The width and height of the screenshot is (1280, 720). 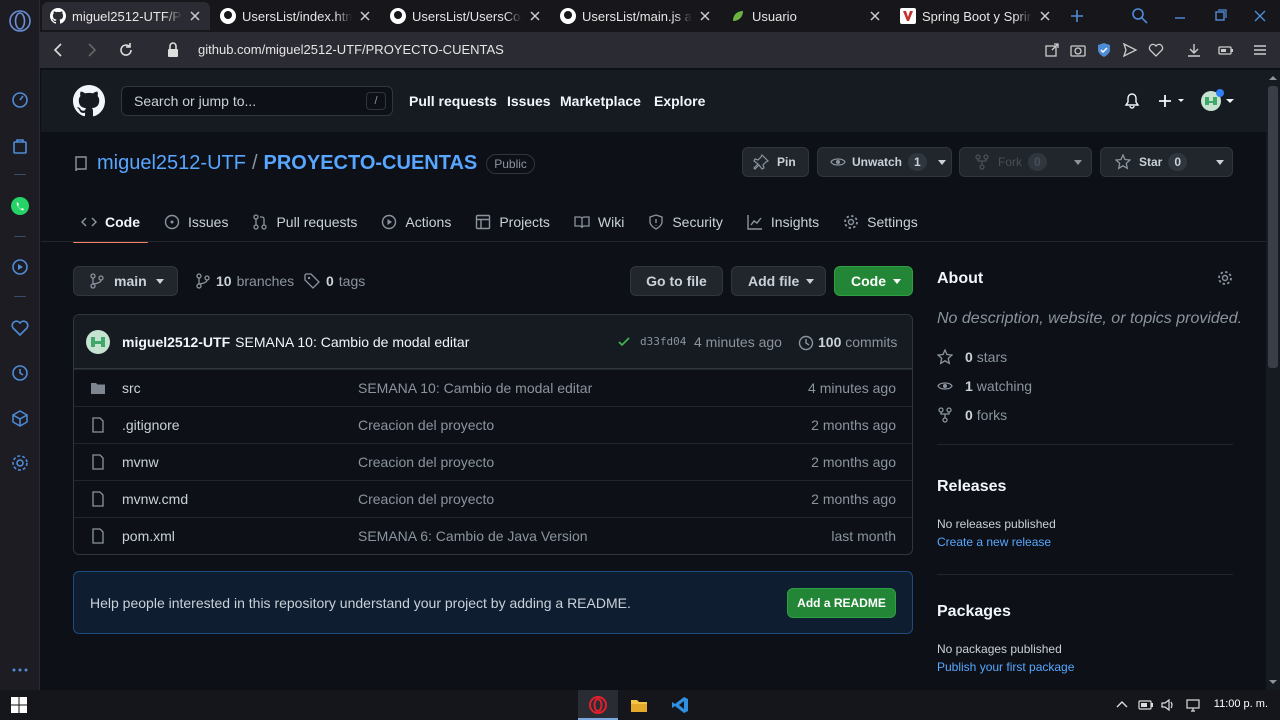 What do you see at coordinates (473, 536) in the screenshot?
I see `file-commit-message: SEMANA 6: Cambio de Java Version` at bounding box center [473, 536].